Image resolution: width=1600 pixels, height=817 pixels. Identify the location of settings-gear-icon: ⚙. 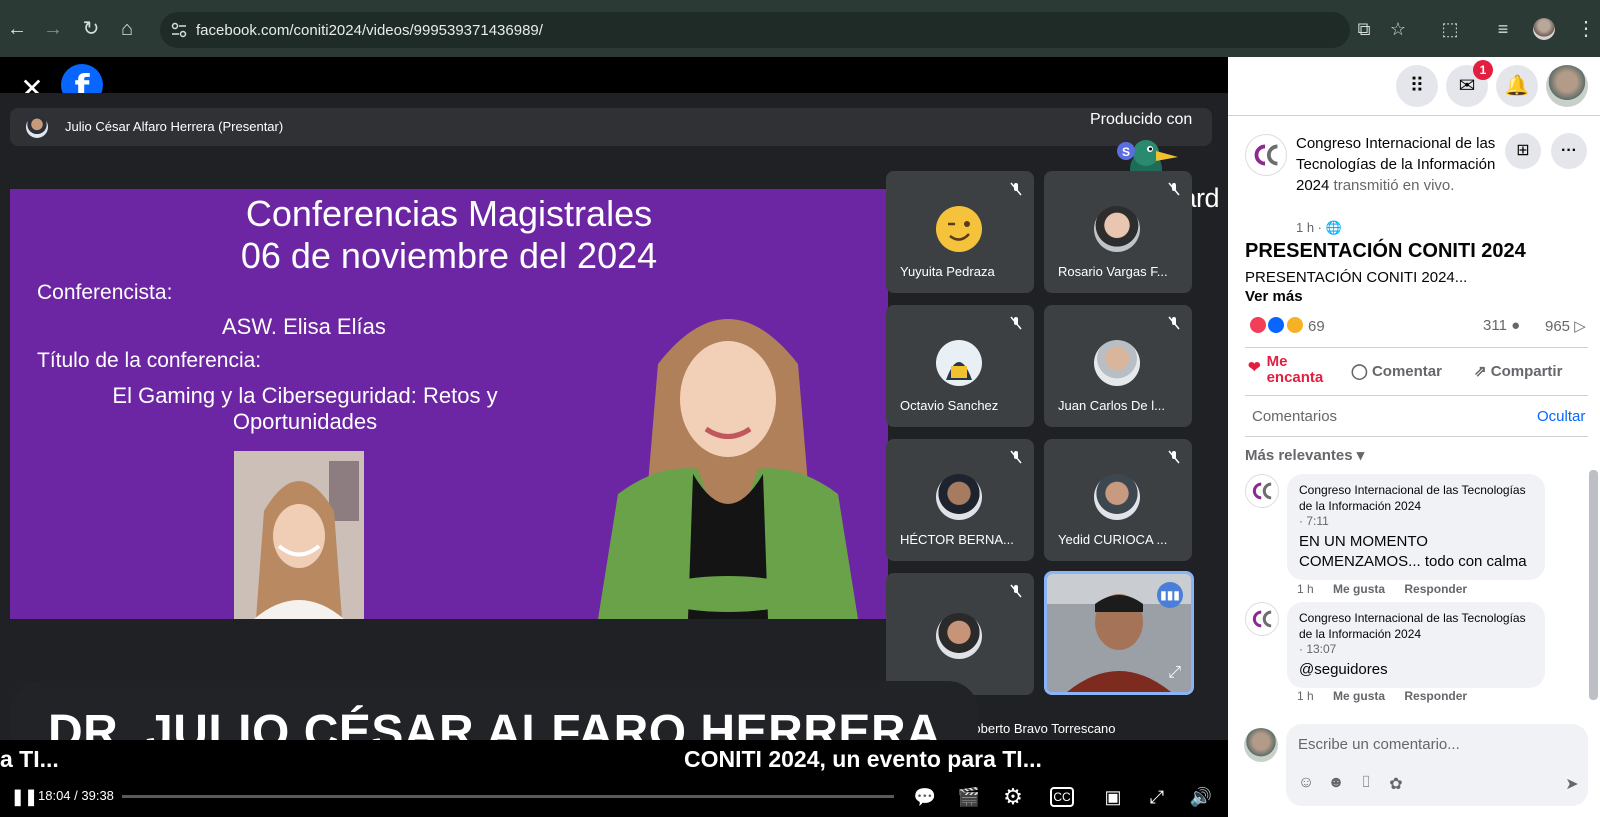
(1013, 797).